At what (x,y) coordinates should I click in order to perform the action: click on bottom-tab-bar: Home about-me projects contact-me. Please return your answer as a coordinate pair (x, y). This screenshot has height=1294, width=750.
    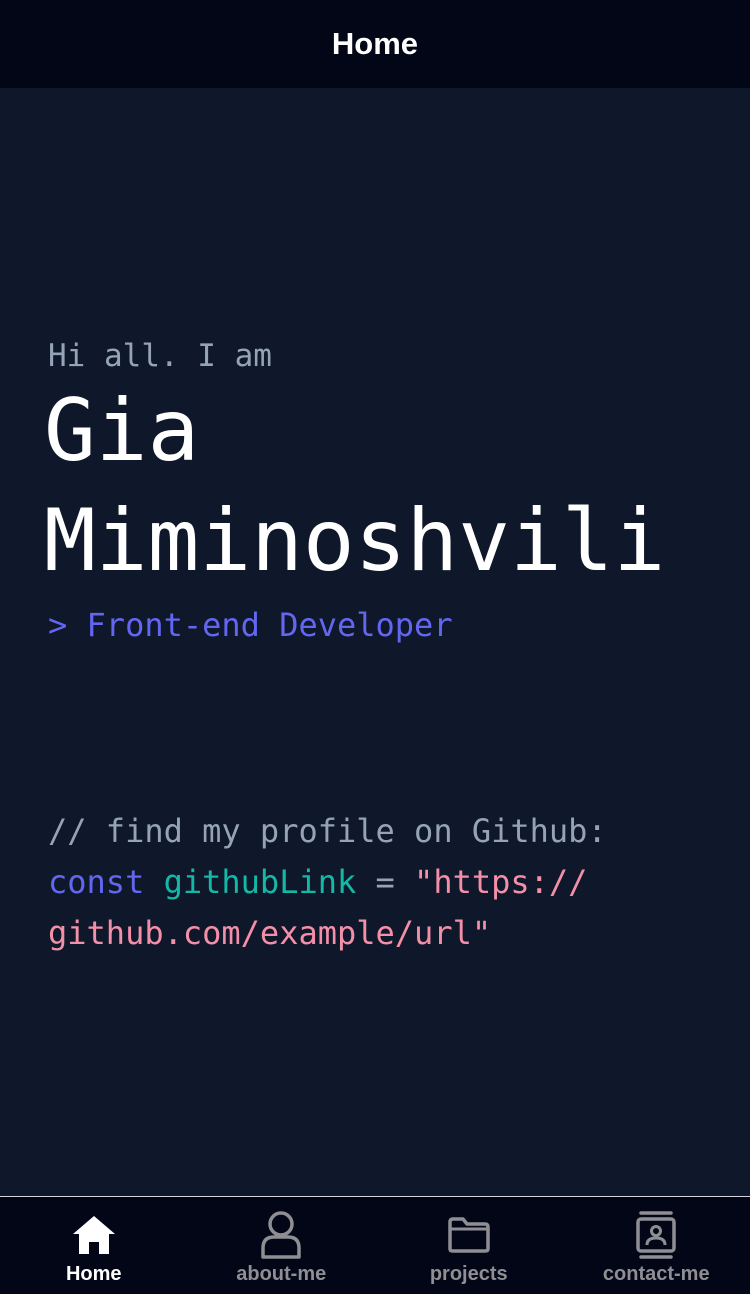
    Looking at the image, I should click on (375, 1245).